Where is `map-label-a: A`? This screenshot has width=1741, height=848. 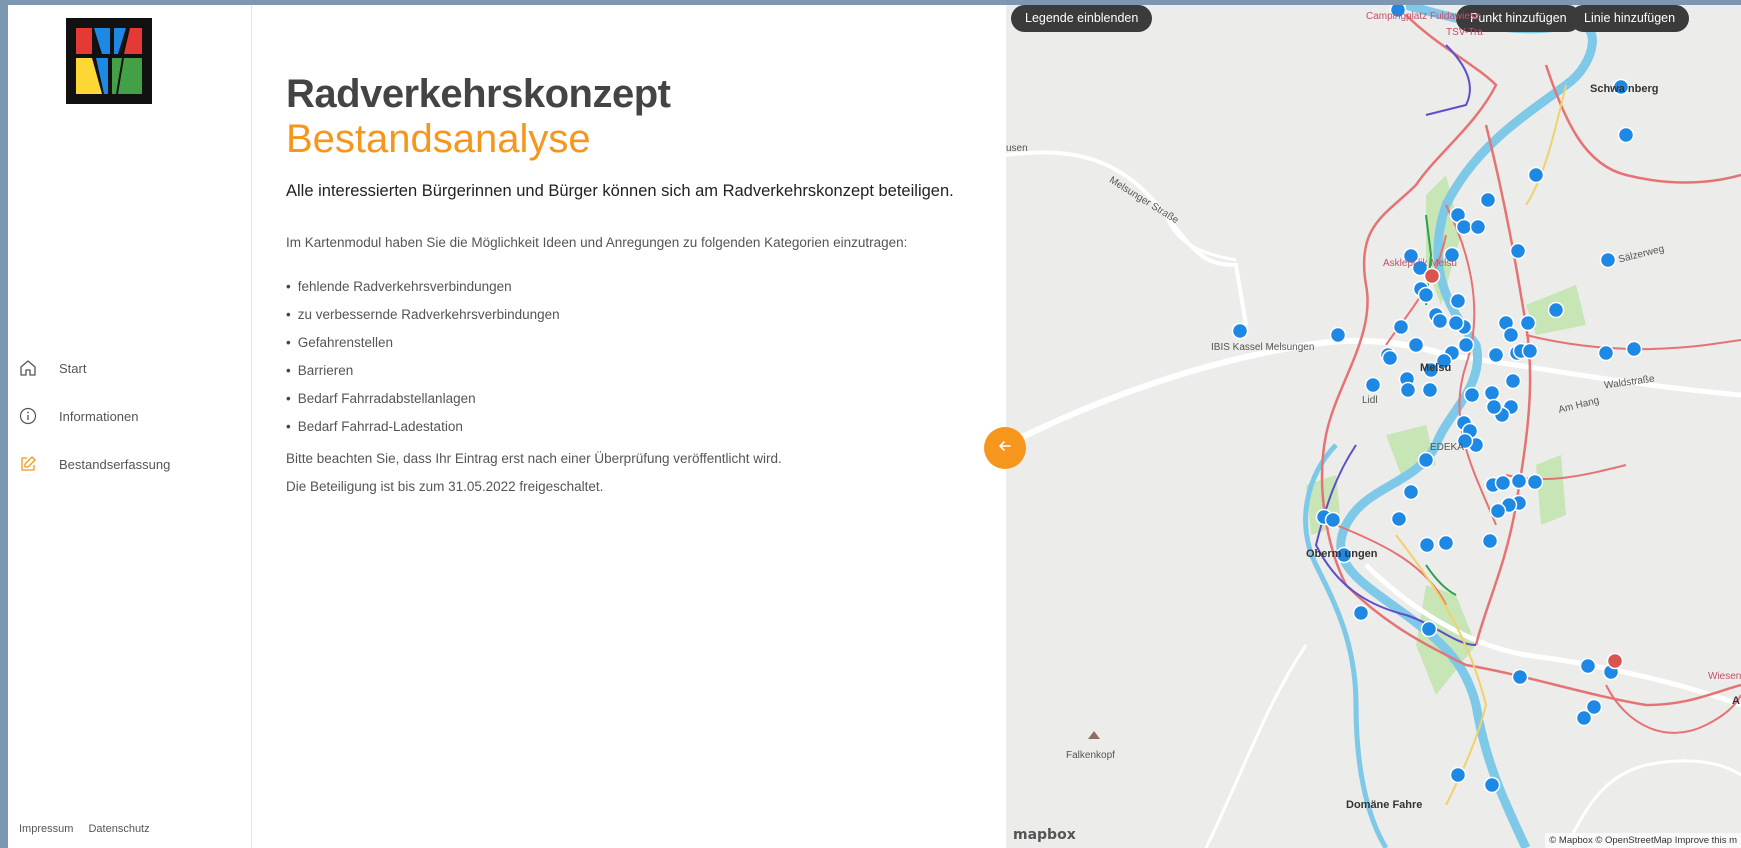 map-label-a: A is located at coordinates (1736, 701).